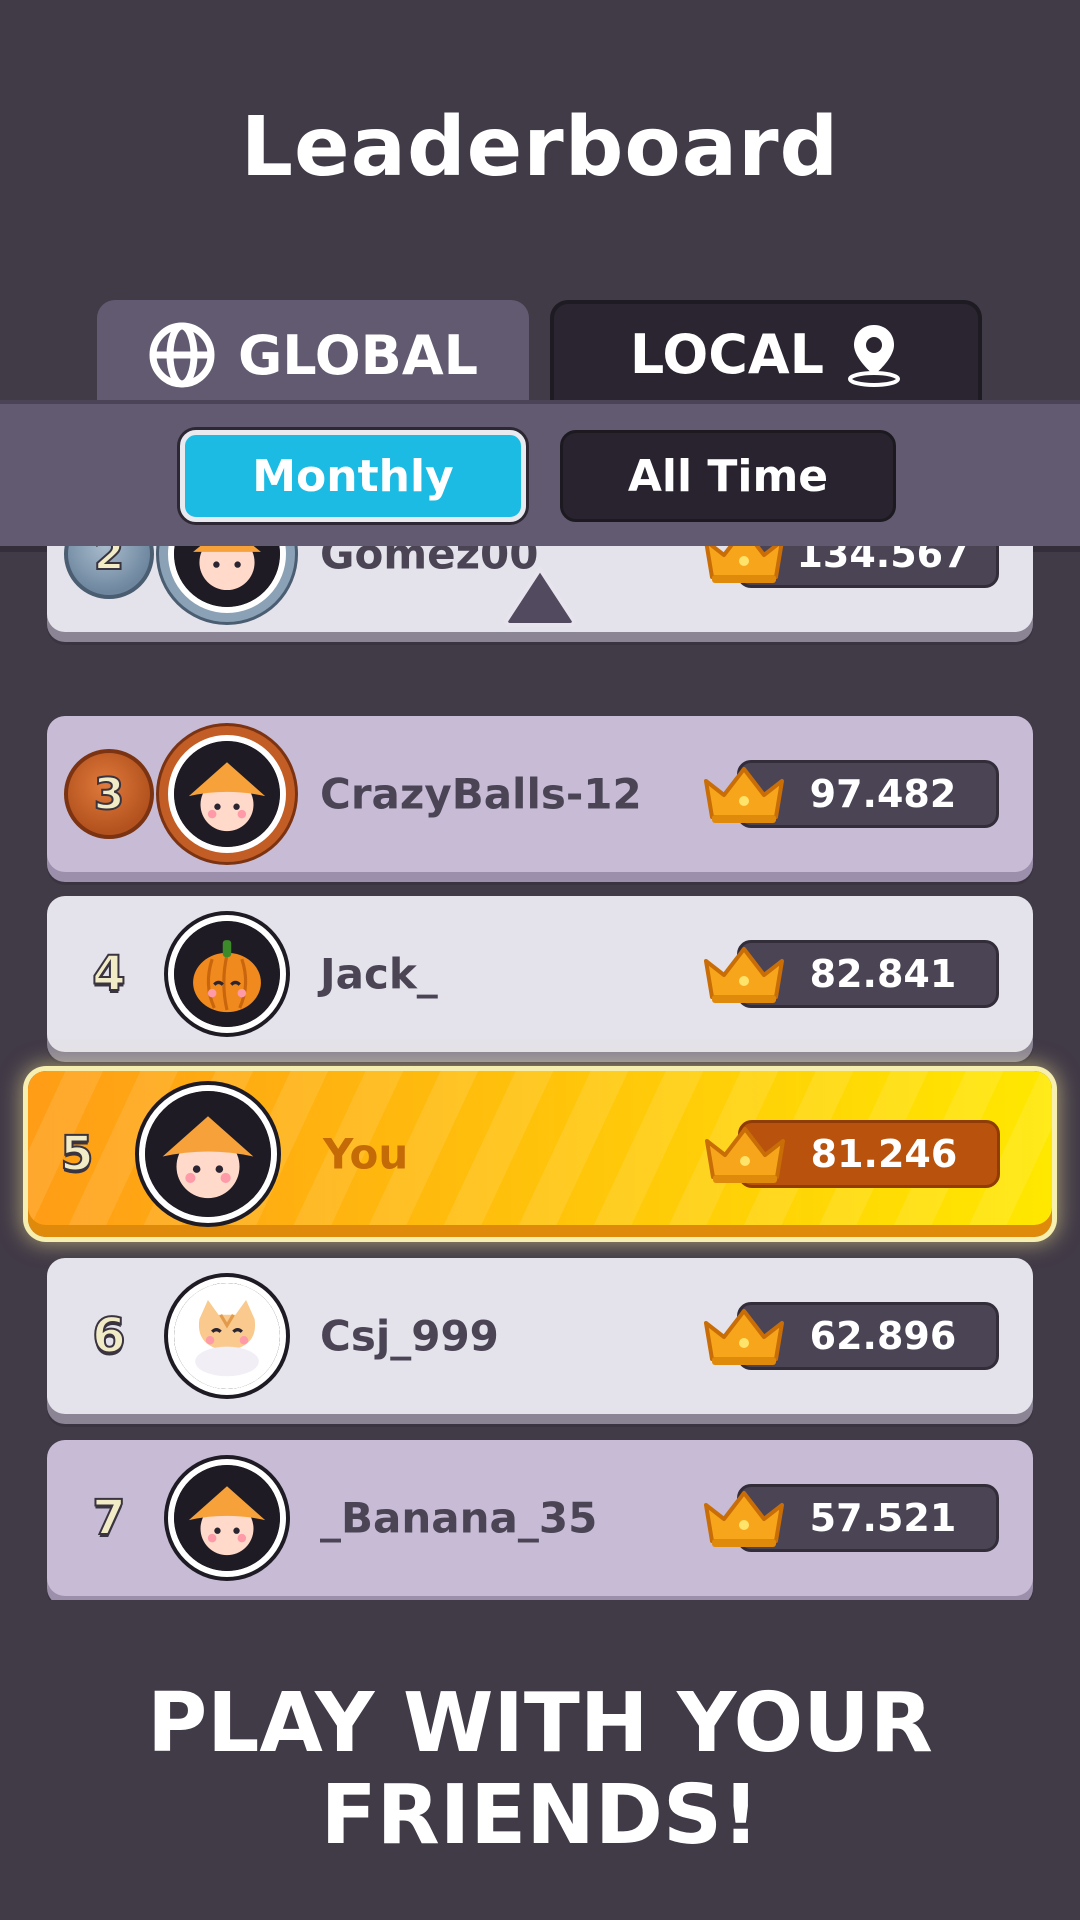 This screenshot has width=1080, height=1920. Describe the element at coordinates (874, 354) in the screenshot. I see `location-pin-icon` at that location.